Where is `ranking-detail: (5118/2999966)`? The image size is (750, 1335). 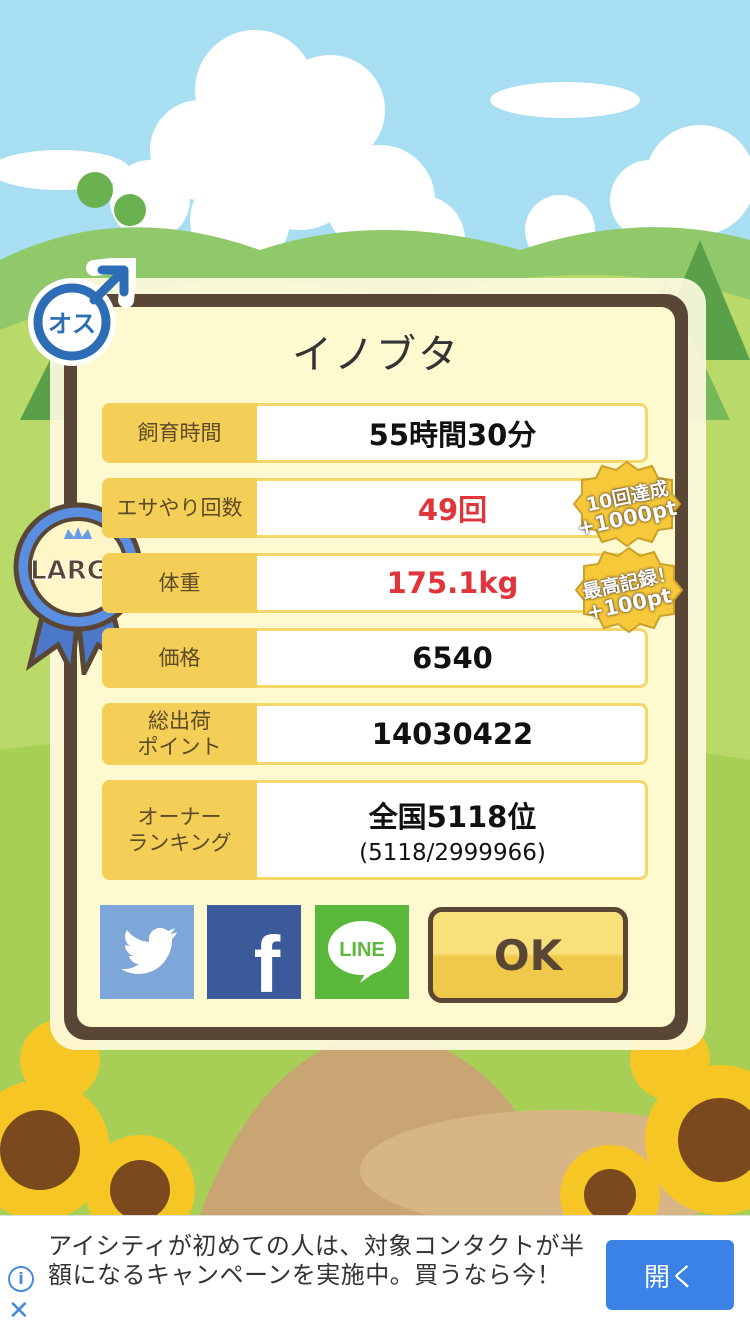
ranking-detail: (5118/2999966) is located at coordinates (452, 853).